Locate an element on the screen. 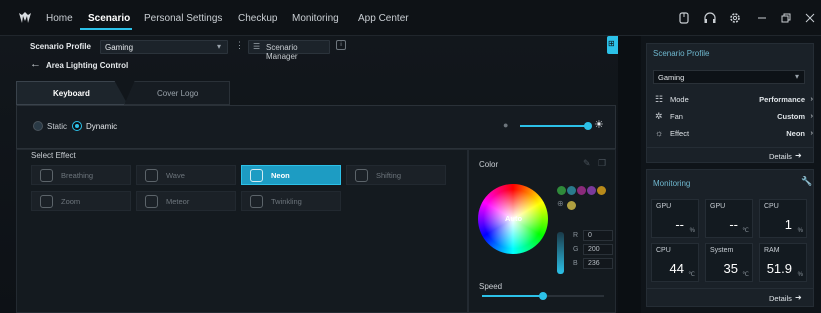  more-options-icon: ⋮ is located at coordinates (239, 45).